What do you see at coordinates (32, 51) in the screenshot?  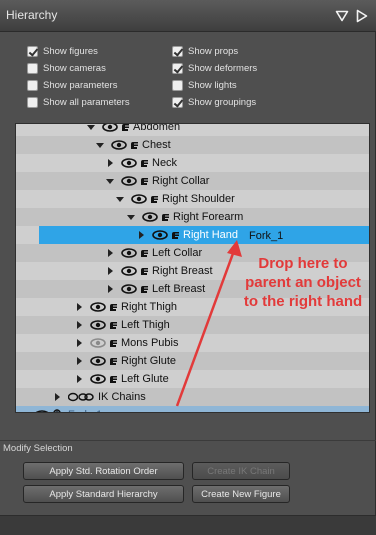 I see `show-figures-checkbox` at bounding box center [32, 51].